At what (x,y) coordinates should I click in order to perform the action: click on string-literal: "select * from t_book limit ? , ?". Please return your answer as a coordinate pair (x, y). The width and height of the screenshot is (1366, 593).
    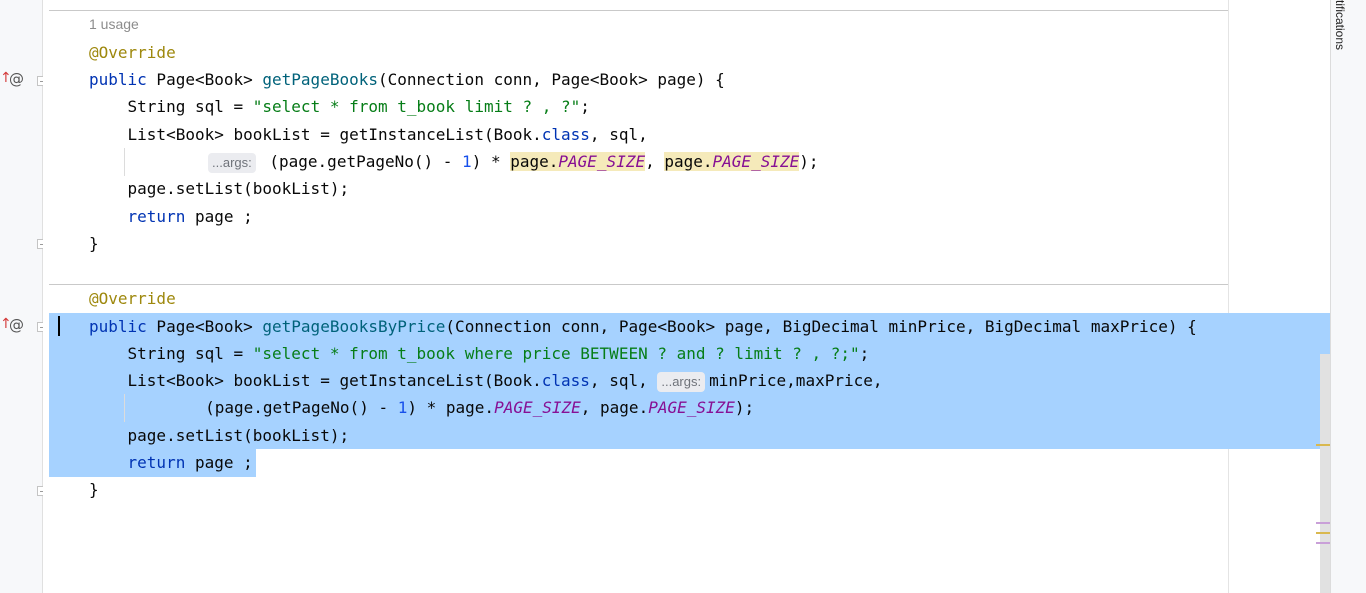
    Looking at the image, I should click on (416, 106).